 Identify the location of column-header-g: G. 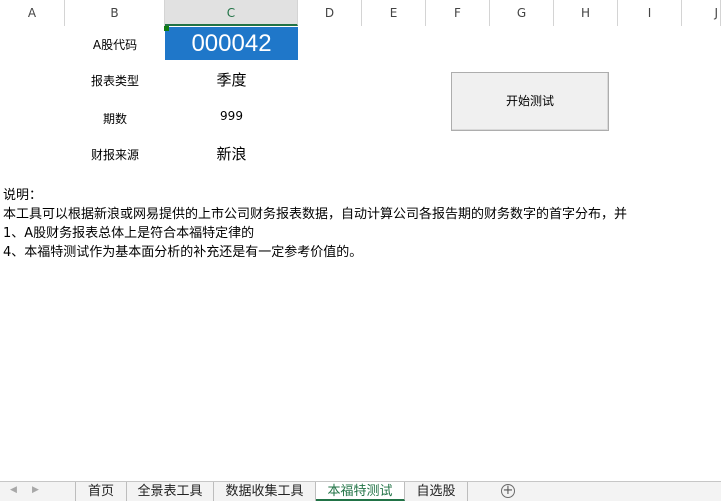
(522, 13).